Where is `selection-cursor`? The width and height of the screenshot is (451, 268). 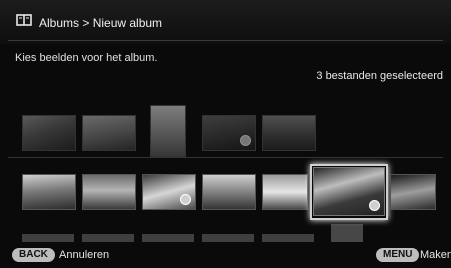 selection-cursor is located at coordinates (349, 192).